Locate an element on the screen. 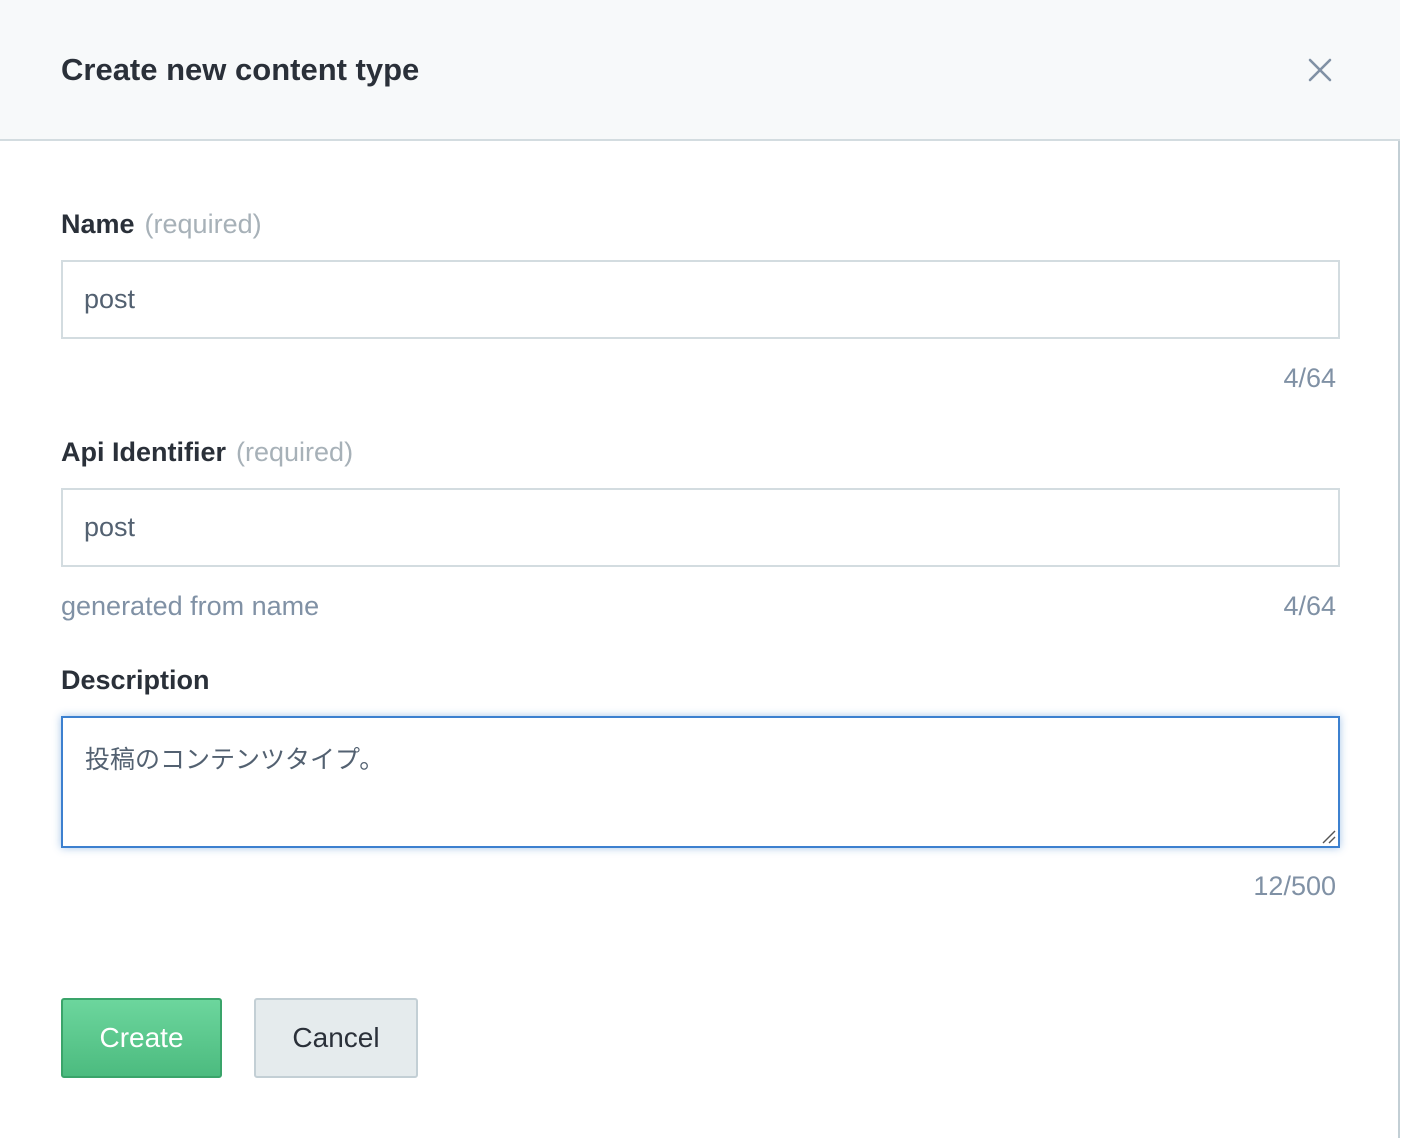  description-textarea: 投稿のコンテンツタイプ。 is located at coordinates (700, 782).